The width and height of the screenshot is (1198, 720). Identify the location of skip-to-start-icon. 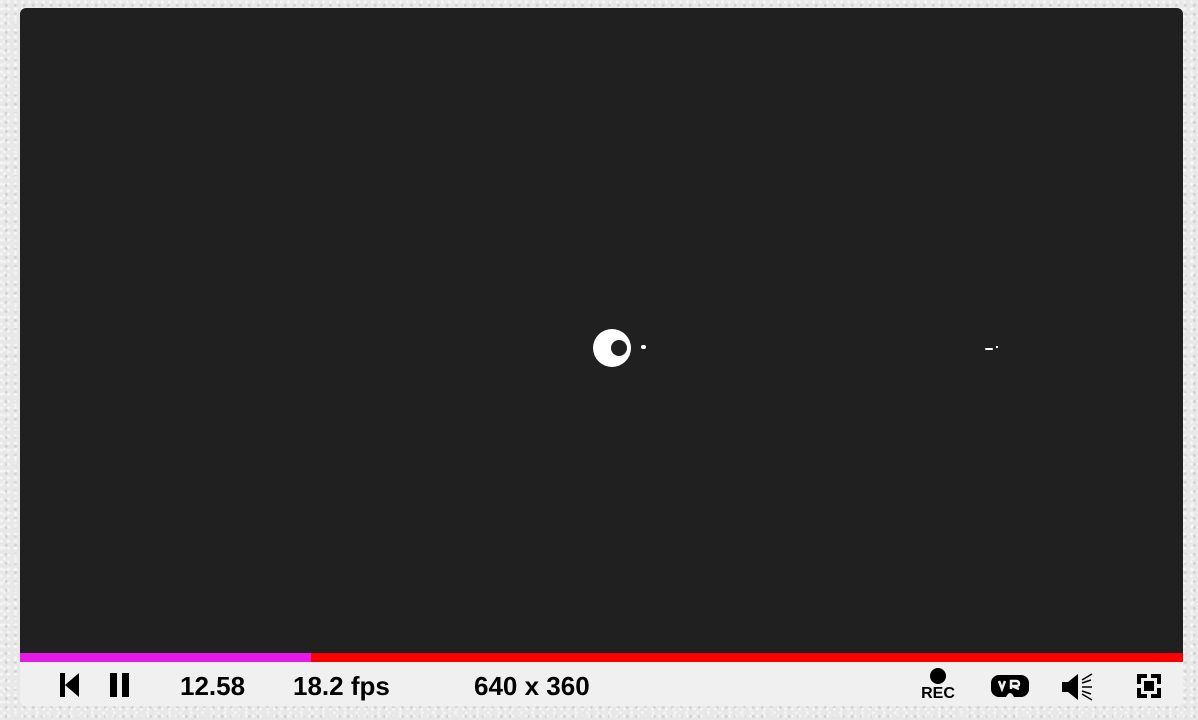
(69, 685).